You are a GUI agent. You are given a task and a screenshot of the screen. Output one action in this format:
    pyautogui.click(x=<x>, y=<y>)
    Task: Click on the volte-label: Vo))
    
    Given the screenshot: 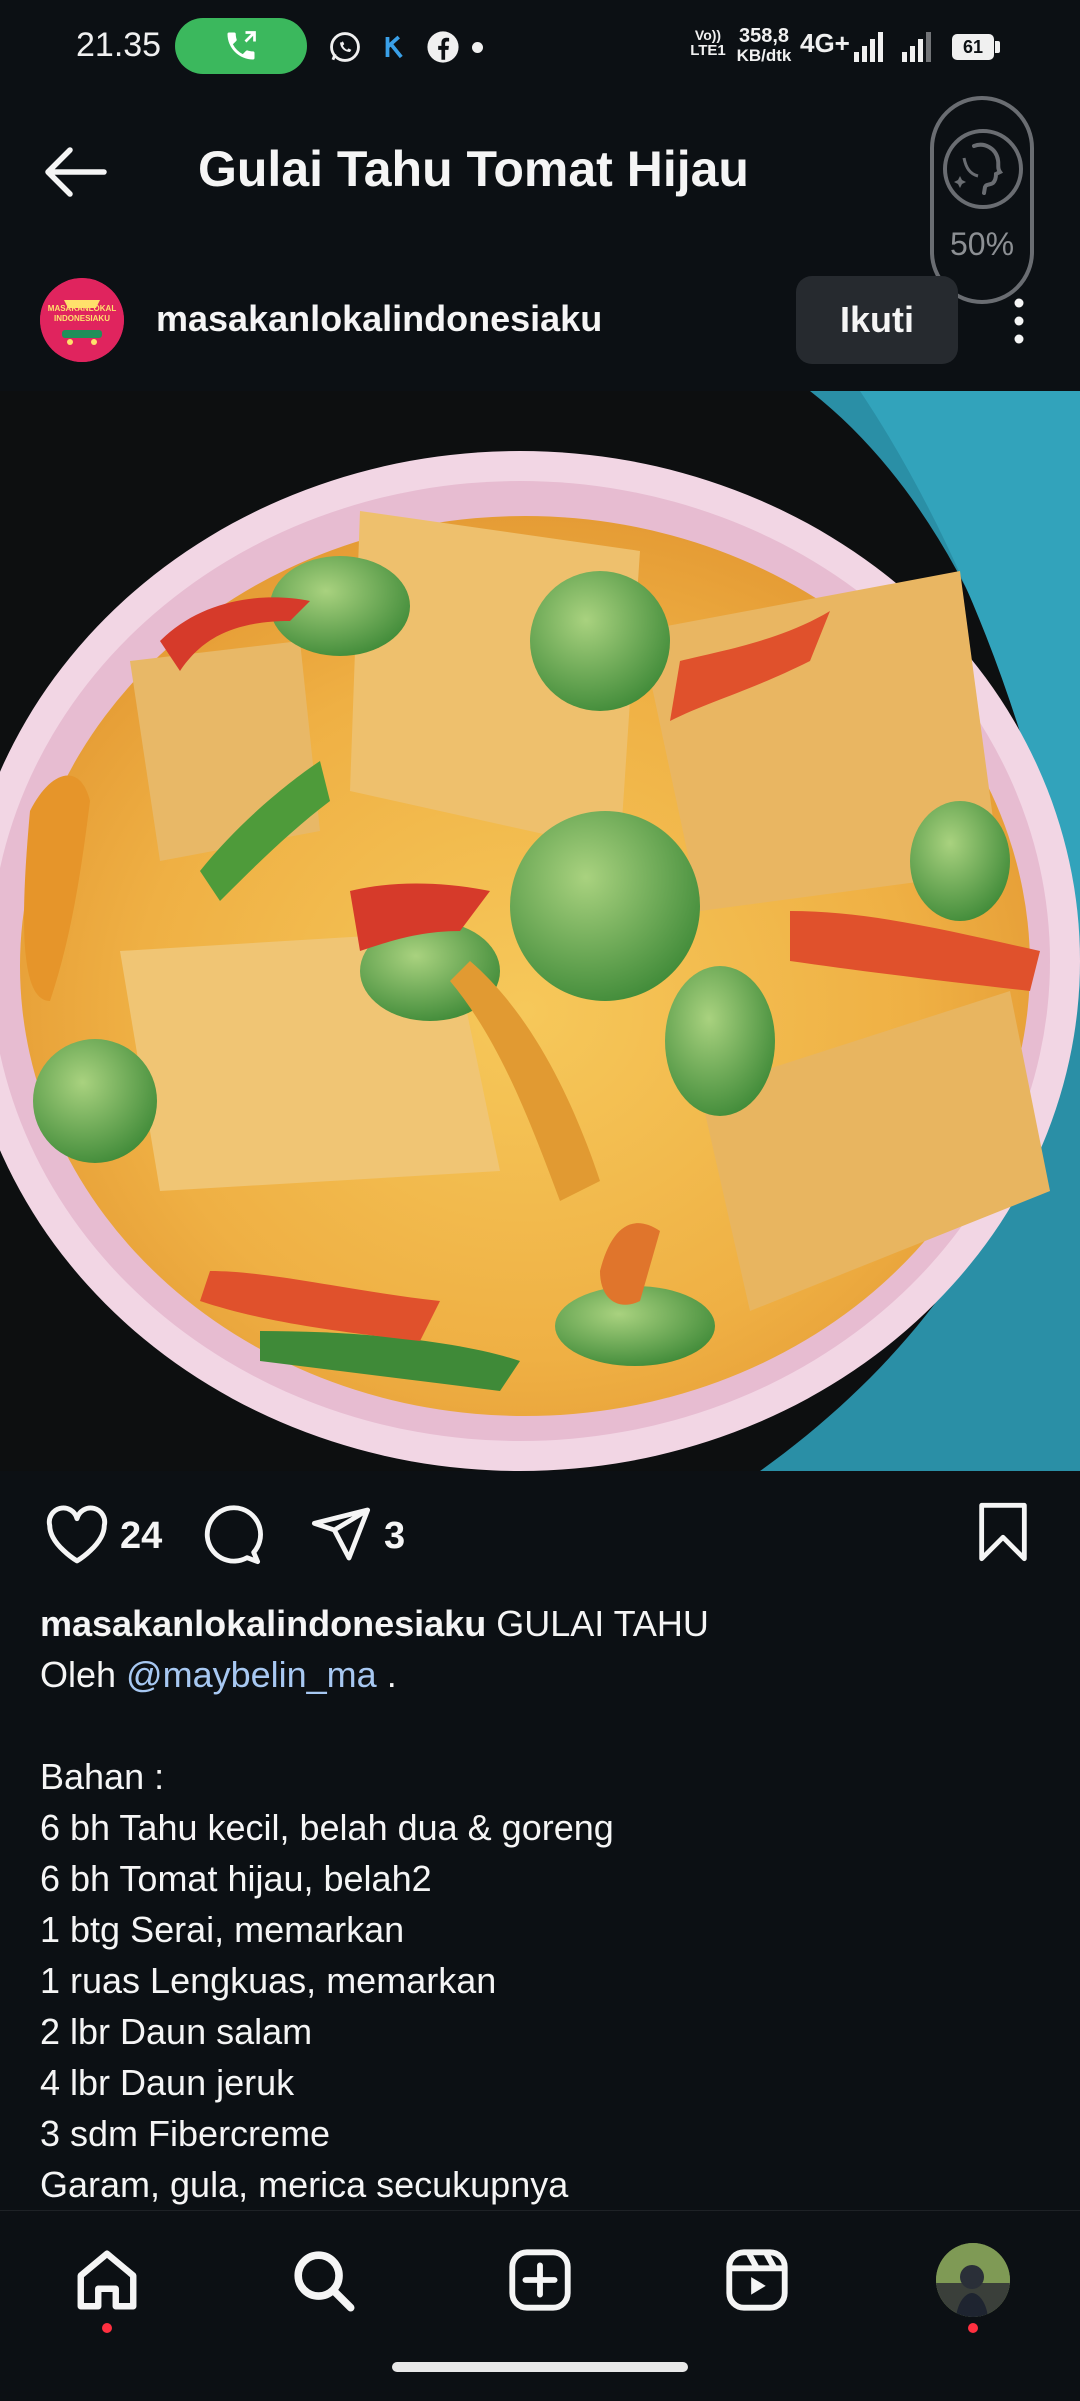 What is the action you would take?
    pyautogui.click(x=708, y=35)
    